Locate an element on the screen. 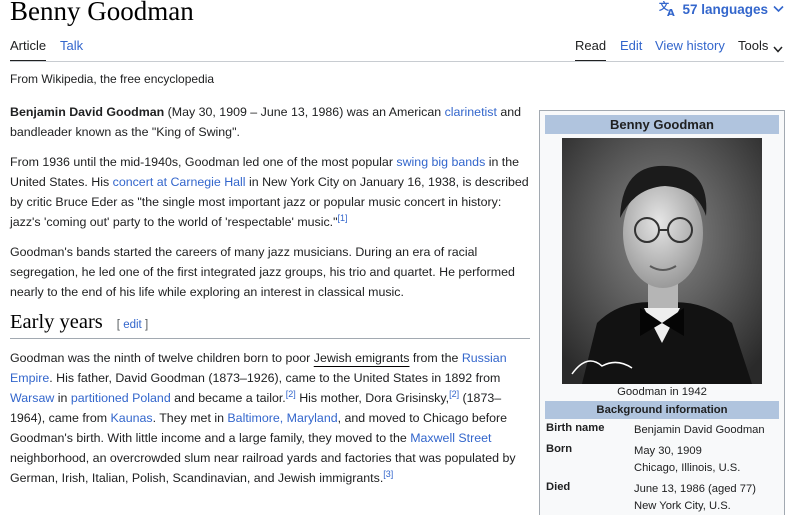  section-edit-link: [ edit ] is located at coordinates (132, 325).